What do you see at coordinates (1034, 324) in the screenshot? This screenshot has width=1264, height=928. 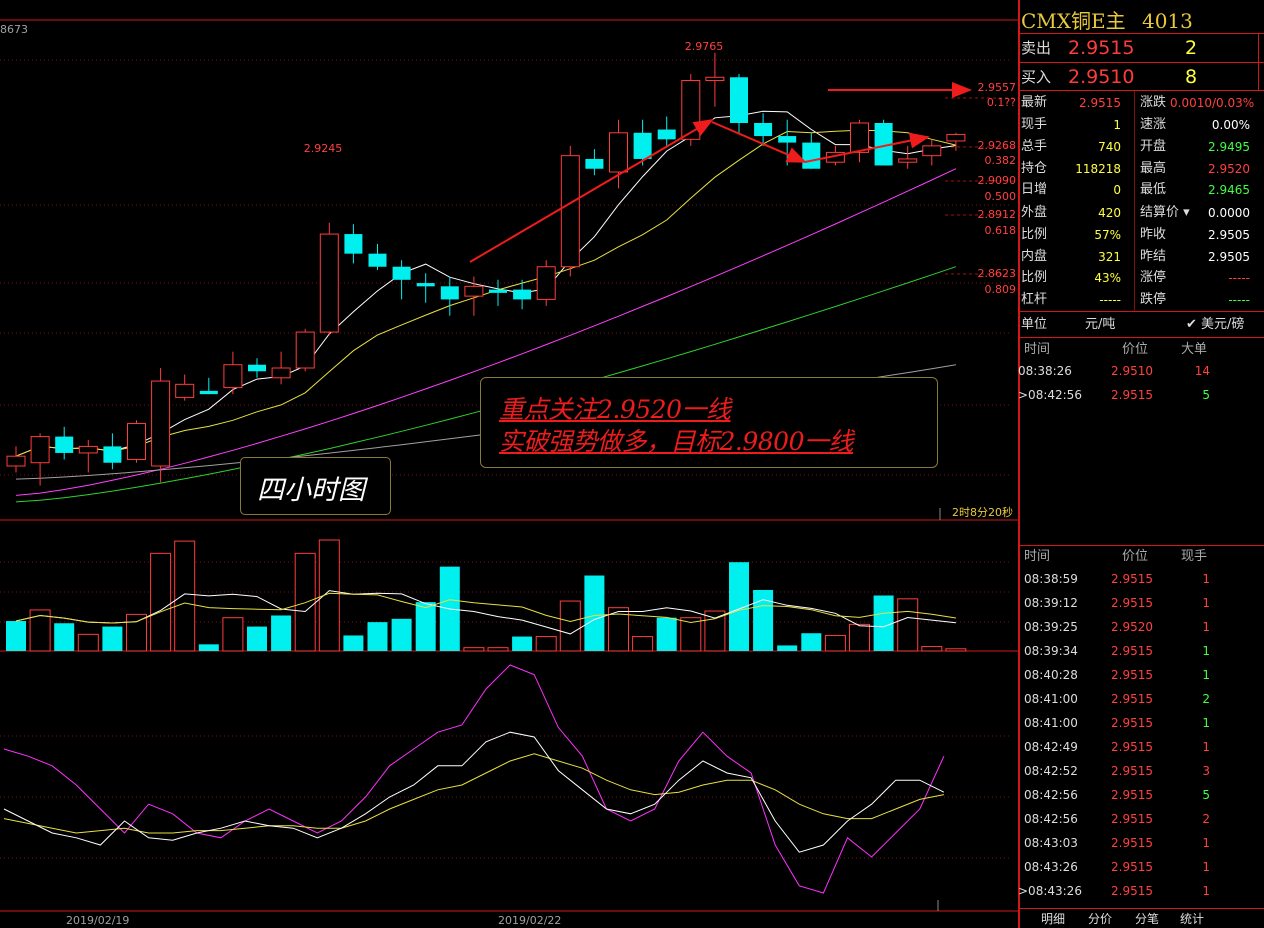 I see `unit-label: 单位` at bounding box center [1034, 324].